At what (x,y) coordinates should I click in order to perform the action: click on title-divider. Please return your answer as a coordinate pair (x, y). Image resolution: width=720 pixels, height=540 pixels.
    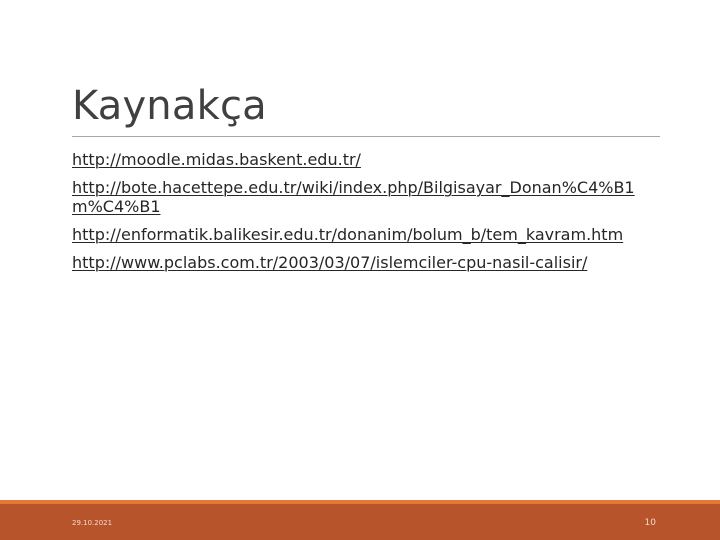
    Looking at the image, I should click on (366, 136).